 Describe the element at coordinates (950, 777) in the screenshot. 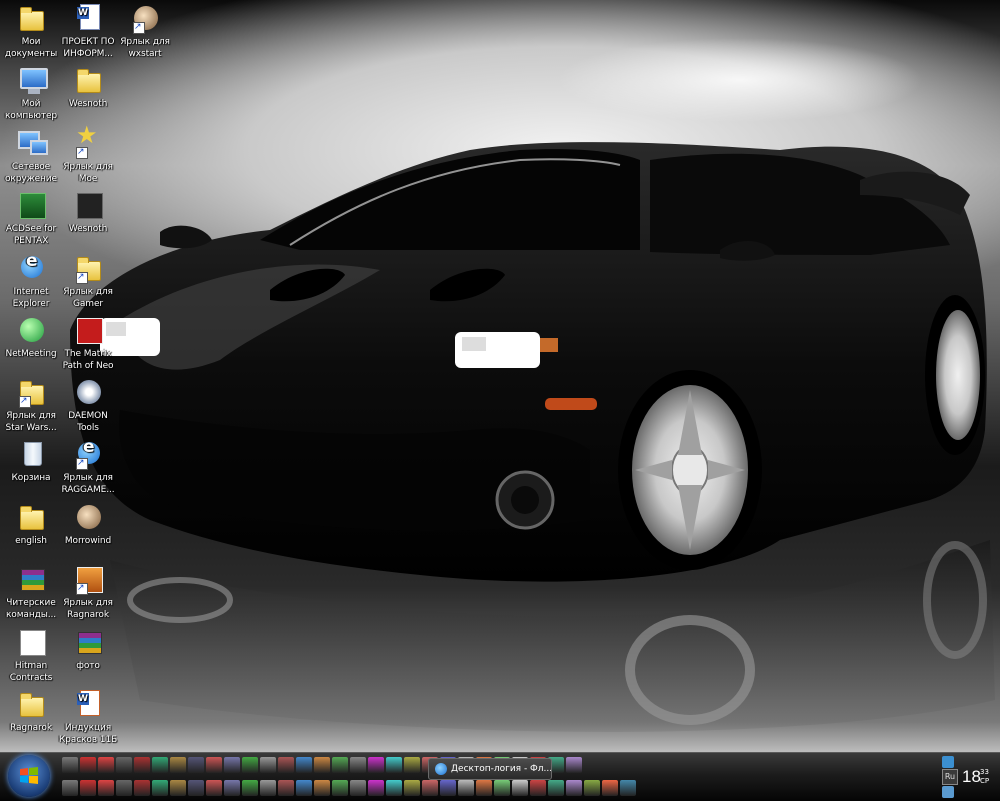

I see `language-indicator: Ru` at that location.